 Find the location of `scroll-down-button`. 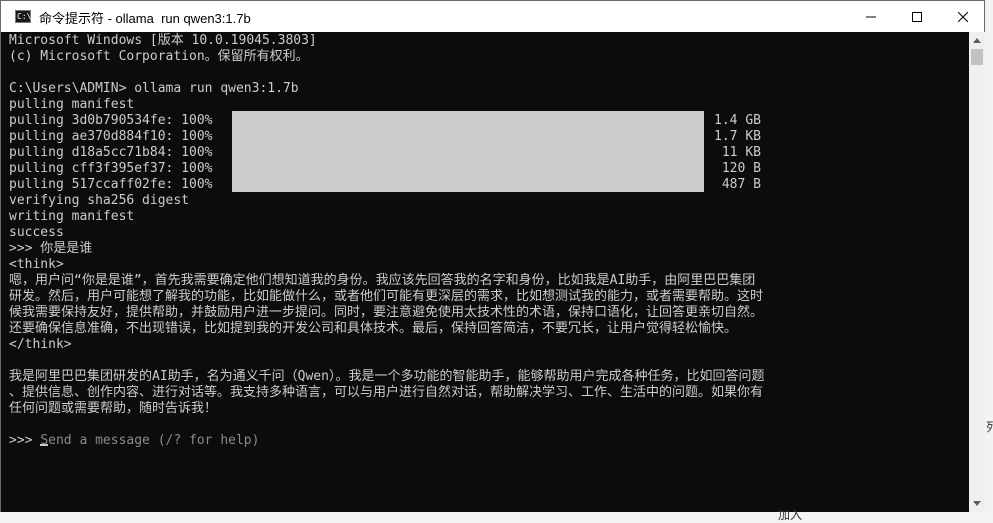

scroll-down-button is located at coordinates (977, 503).